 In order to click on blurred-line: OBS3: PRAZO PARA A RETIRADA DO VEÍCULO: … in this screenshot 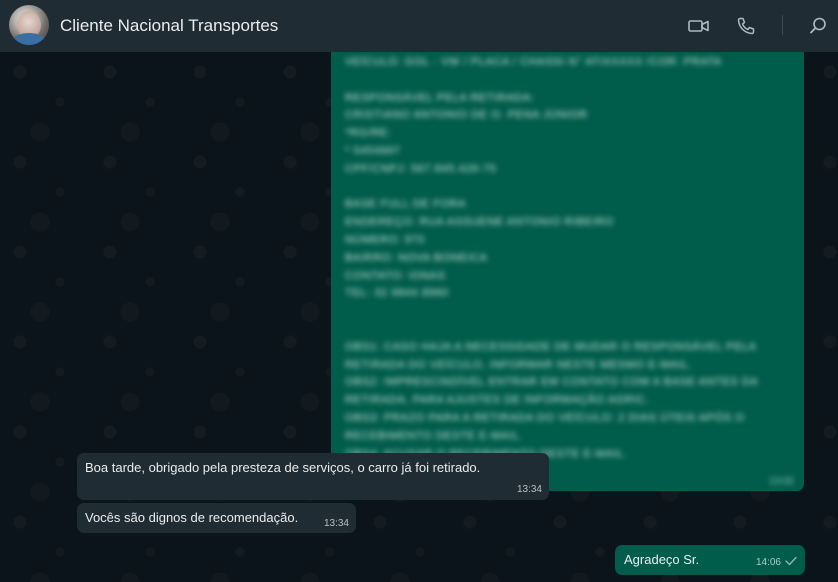, I will do `click(545, 417)`.